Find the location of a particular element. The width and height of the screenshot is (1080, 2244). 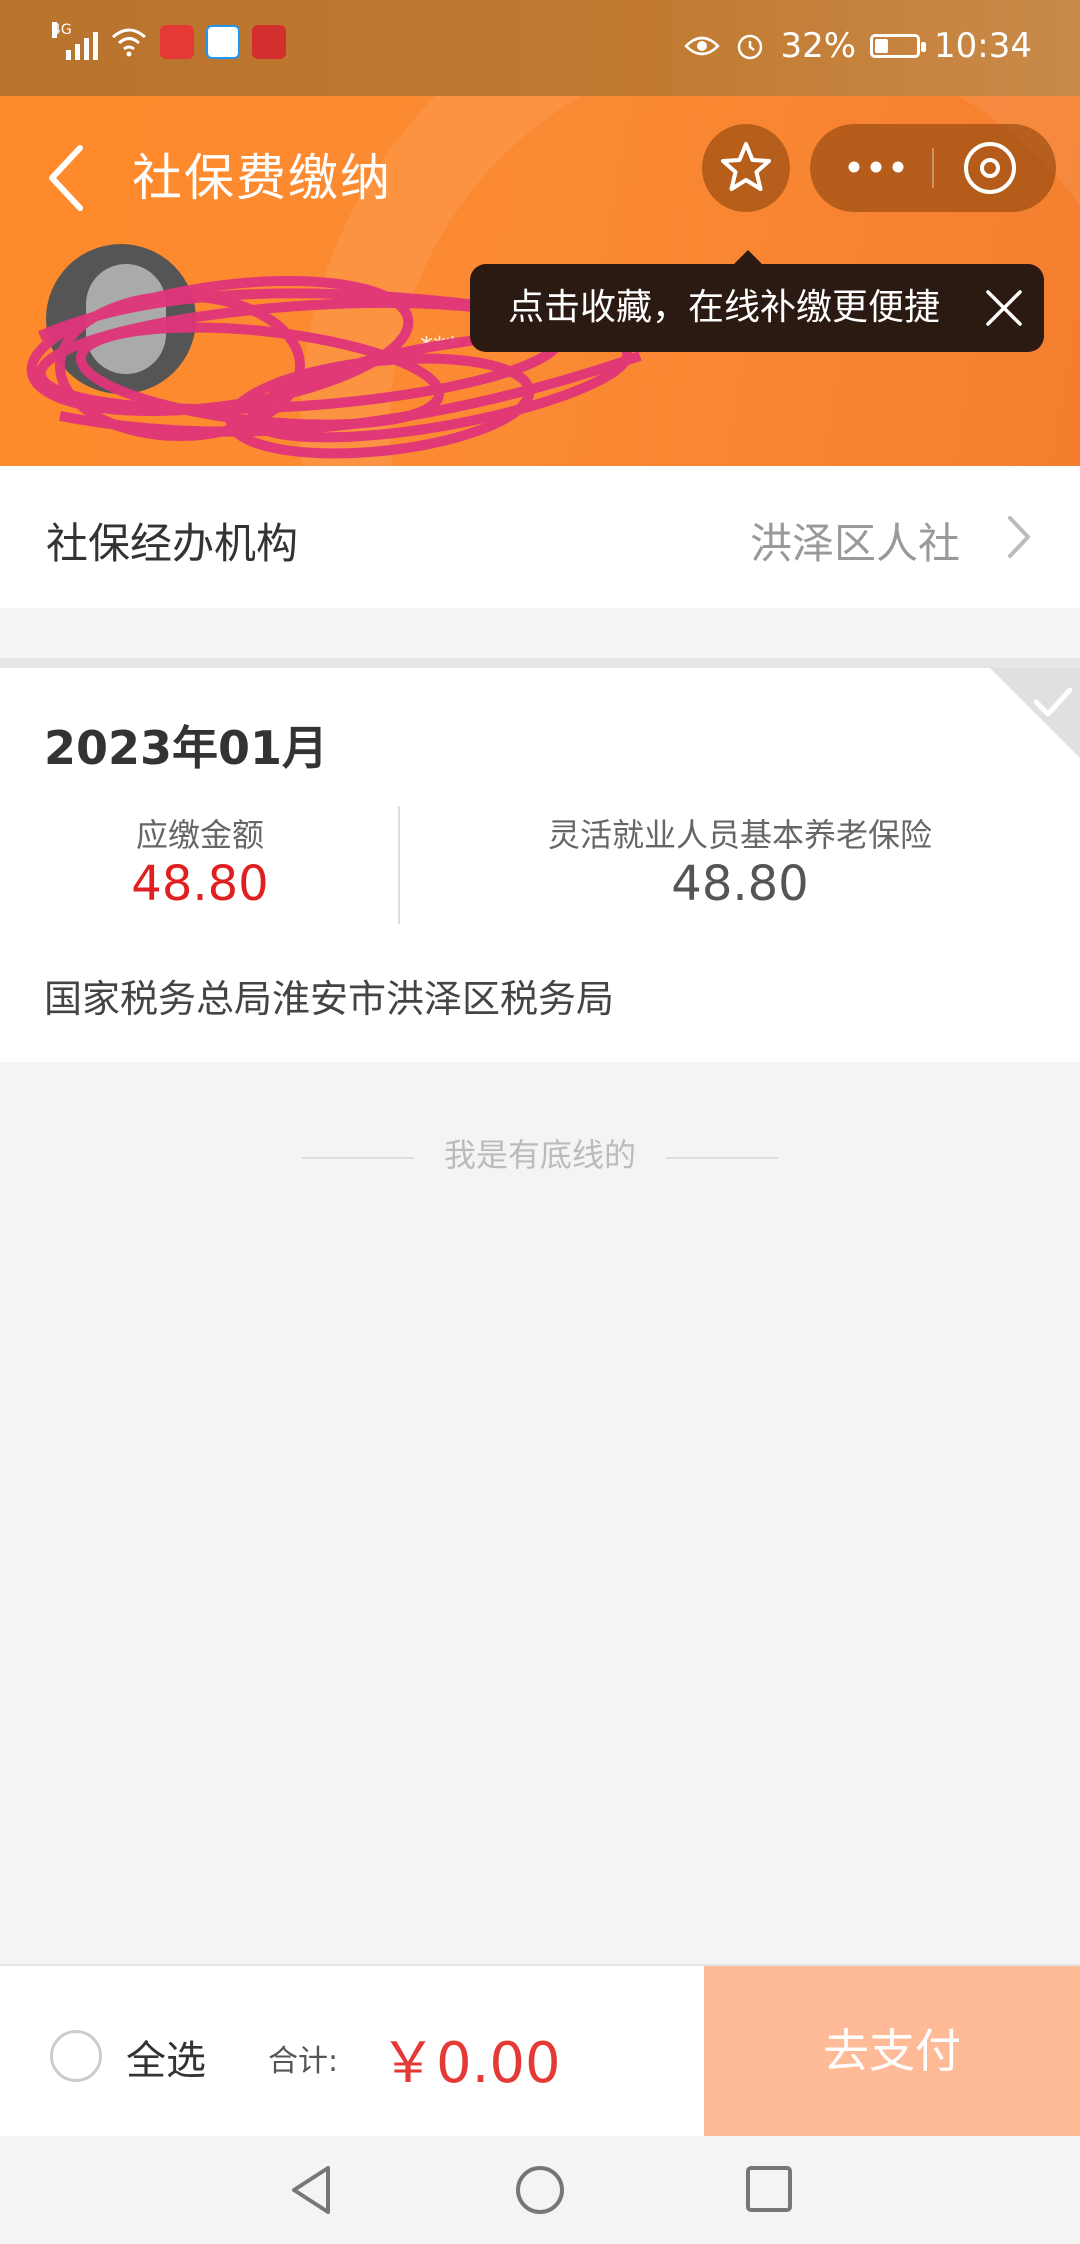

agency-row: 社保经办机构 洪泽区人社 is located at coordinates (540, 537).